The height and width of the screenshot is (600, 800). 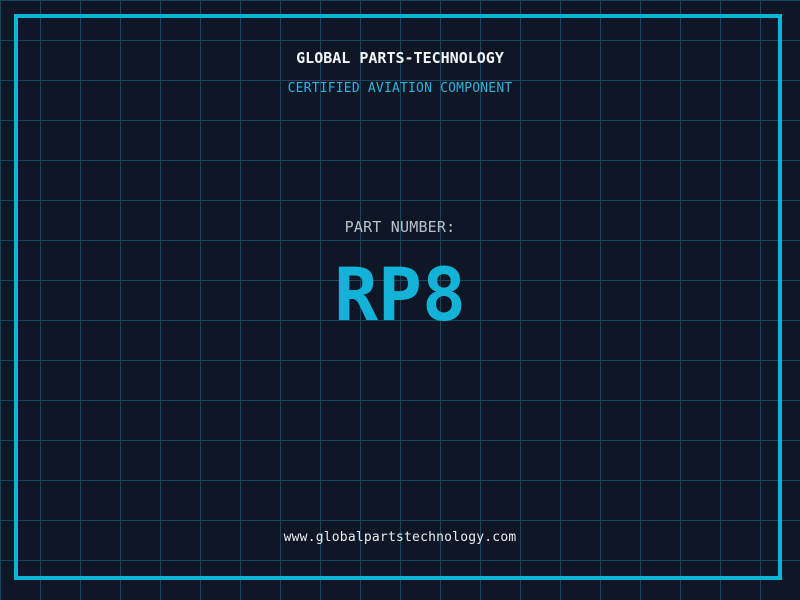 What do you see at coordinates (400, 295) in the screenshot?
I see `part-number-value: RP8` at bounding box center [400, 295].